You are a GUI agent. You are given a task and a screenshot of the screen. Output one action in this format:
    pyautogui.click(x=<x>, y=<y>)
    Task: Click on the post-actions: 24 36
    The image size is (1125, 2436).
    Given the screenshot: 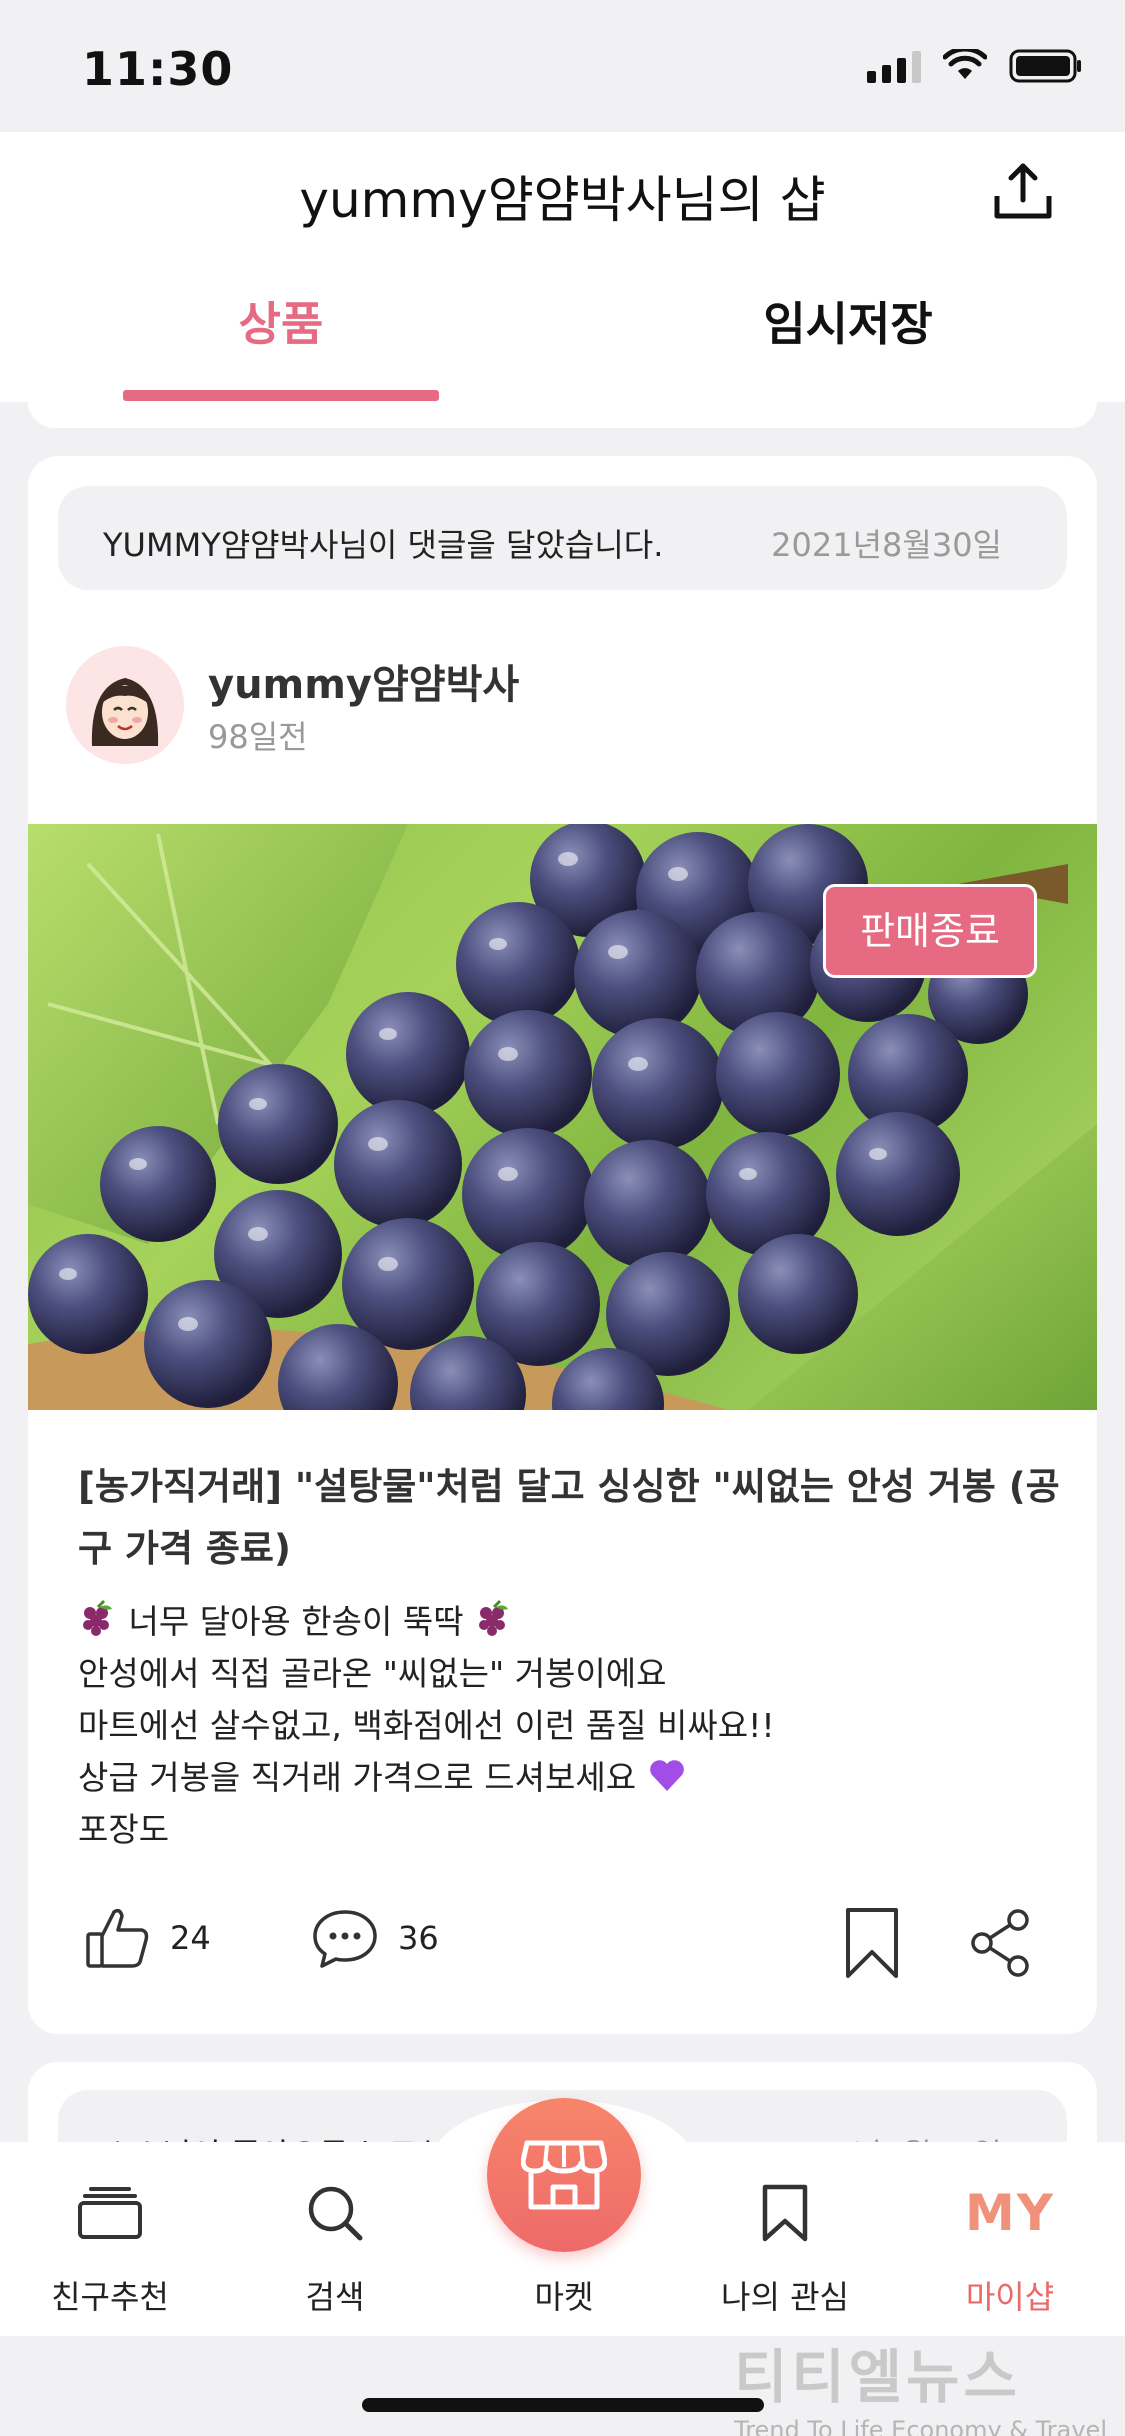 What is the action you would take?
    pyautogui.click(x=562, y=1951)
    